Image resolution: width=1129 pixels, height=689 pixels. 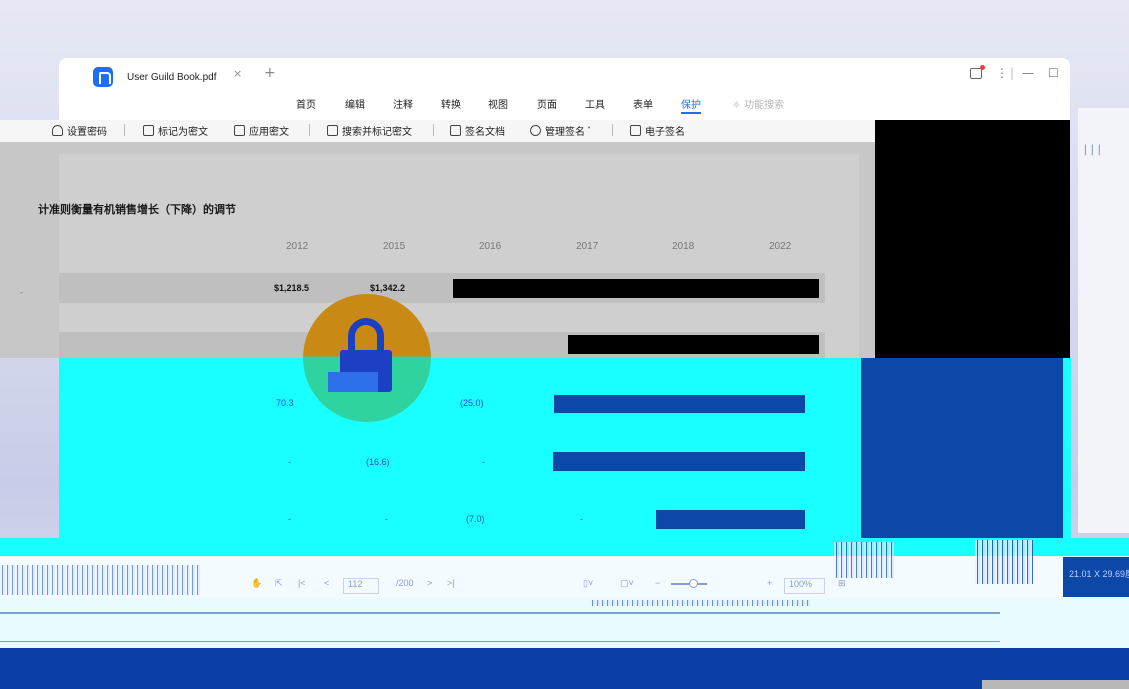 I want to click on column-header-2015: 2015, so click(x=394, y=246).